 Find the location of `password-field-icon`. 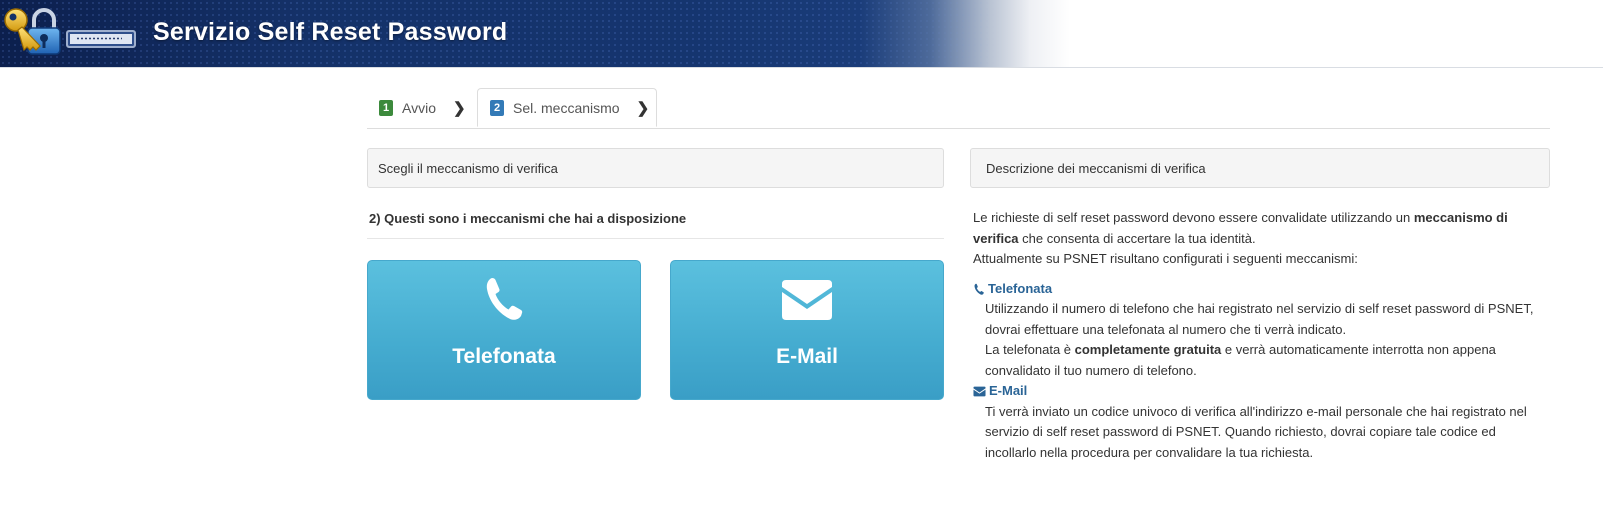

password-field-icon is located at coordinates (101, 39).